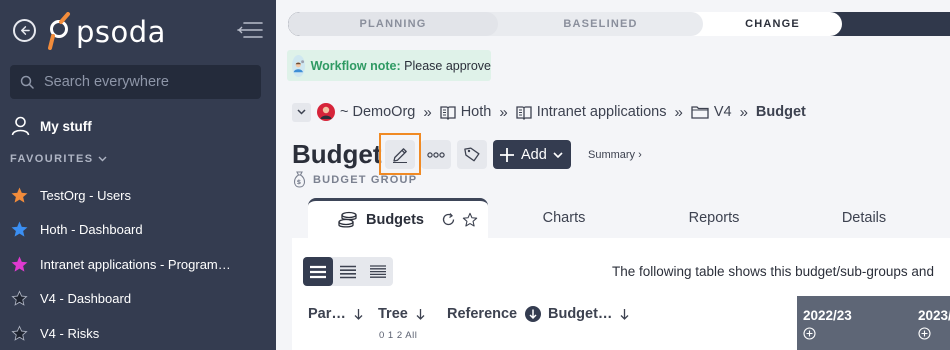 This screenshot has width=950, height=350. Describe the element at coordinates (141, 333) in the screenshot. I see `favourite-item: V4 - Risks` at that location.